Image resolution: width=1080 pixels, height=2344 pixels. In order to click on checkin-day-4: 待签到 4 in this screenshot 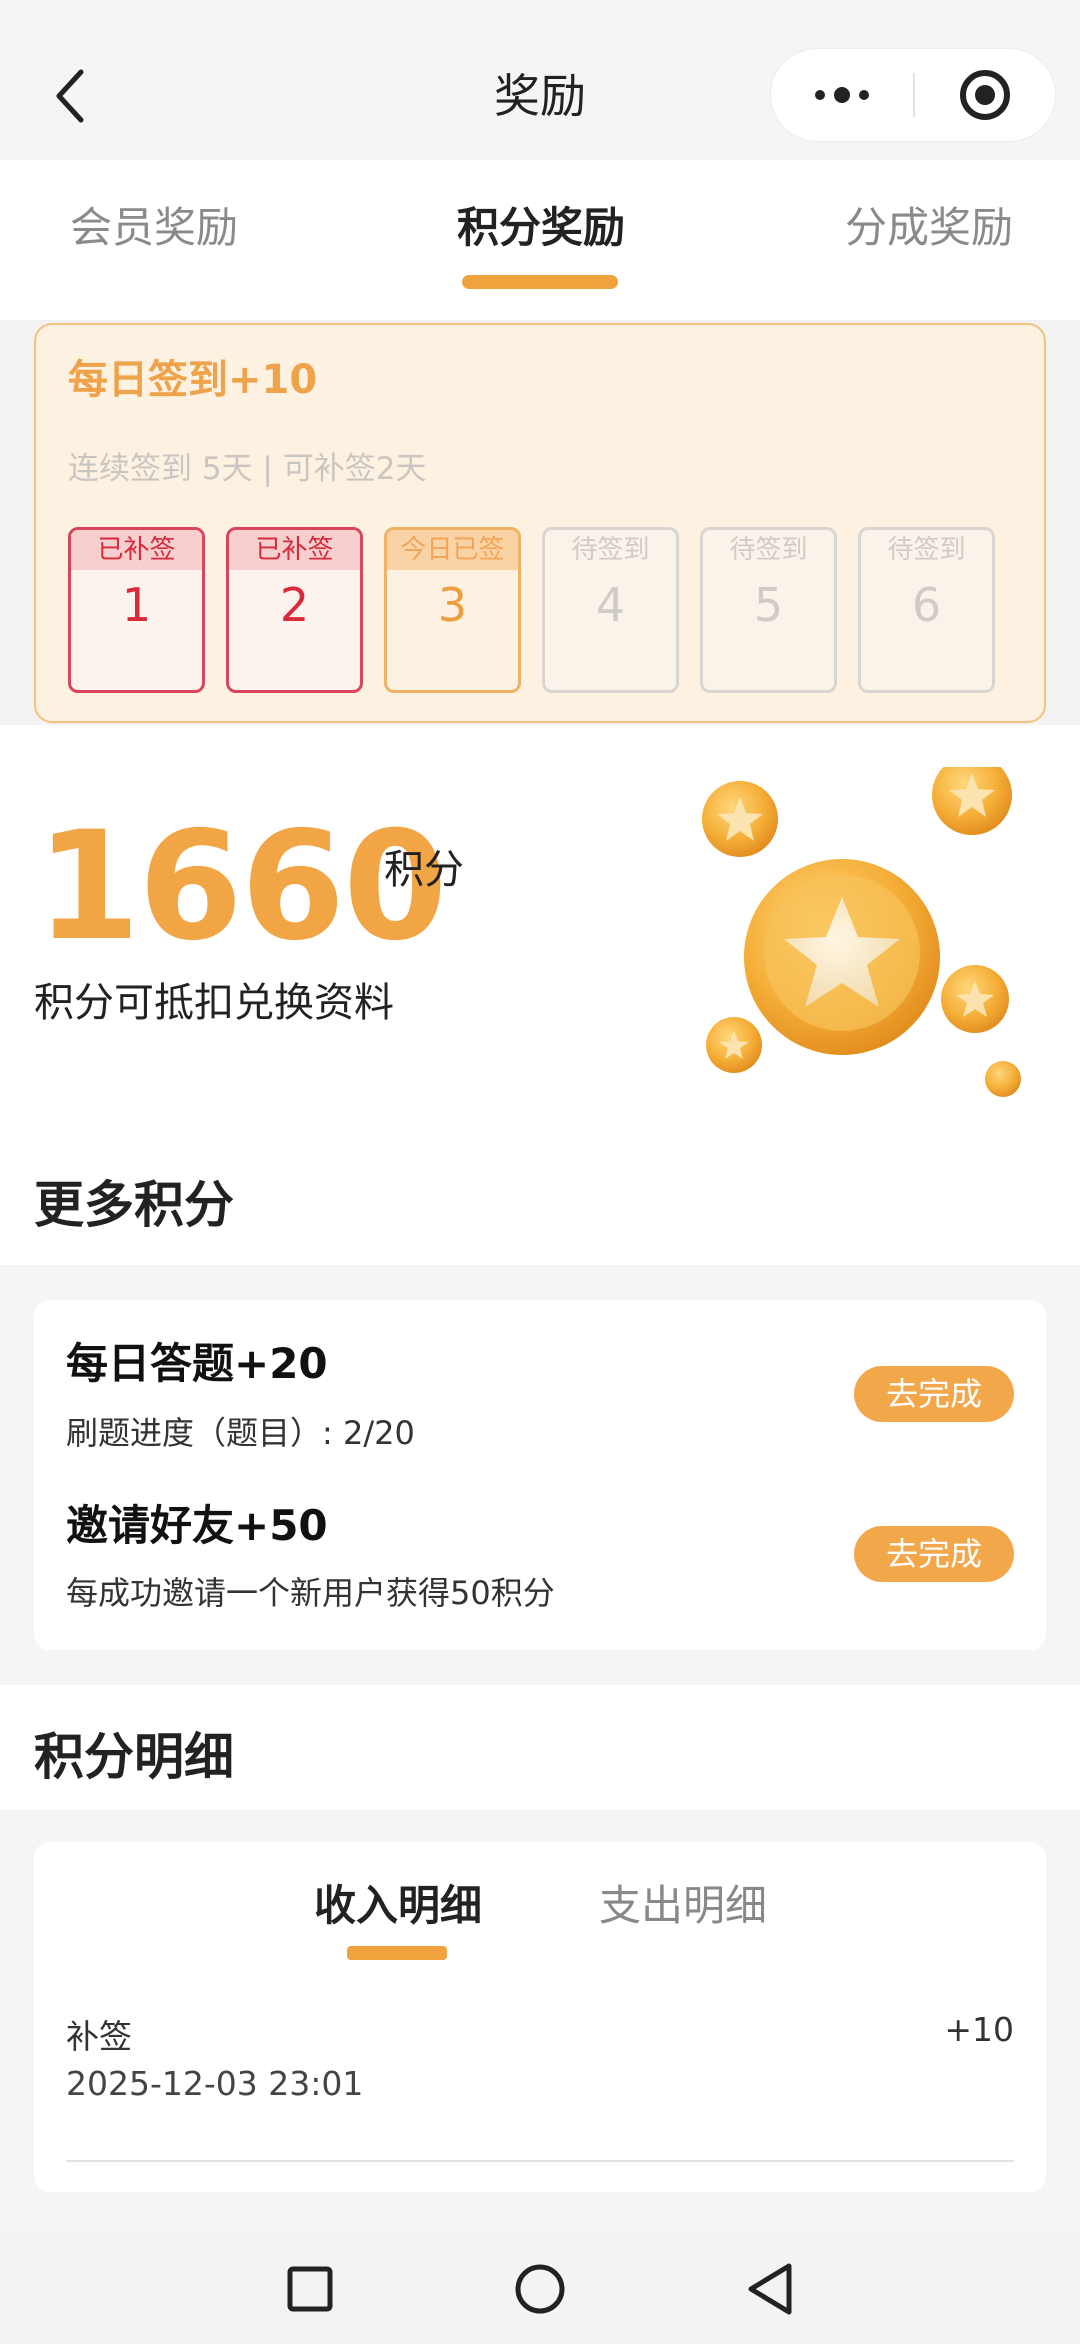, I will do `click(610, 610)`.